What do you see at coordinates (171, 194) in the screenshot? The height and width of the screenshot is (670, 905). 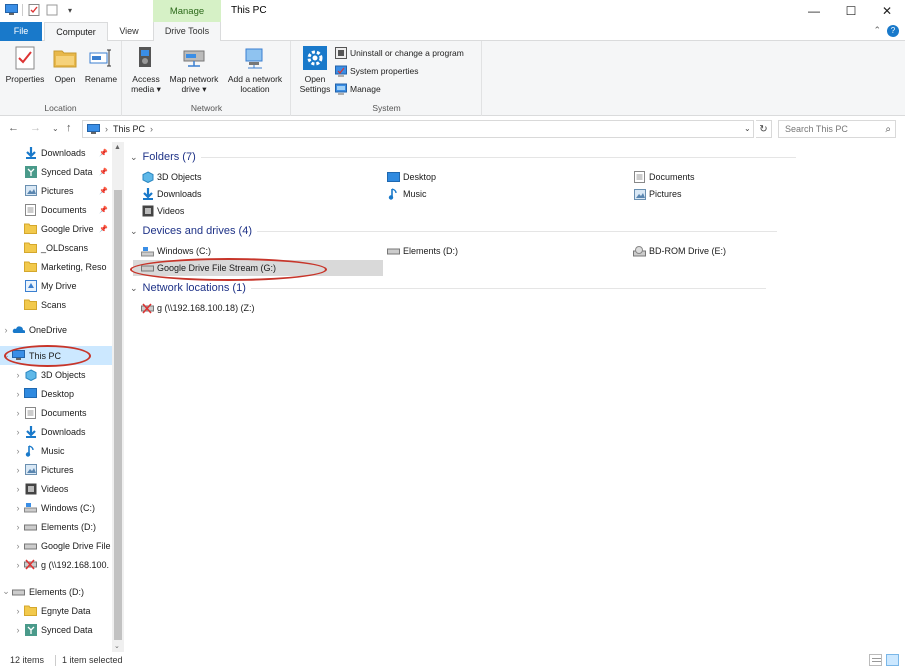 I see `folder-downloads: Downloads` at bounding box center [171, 194].